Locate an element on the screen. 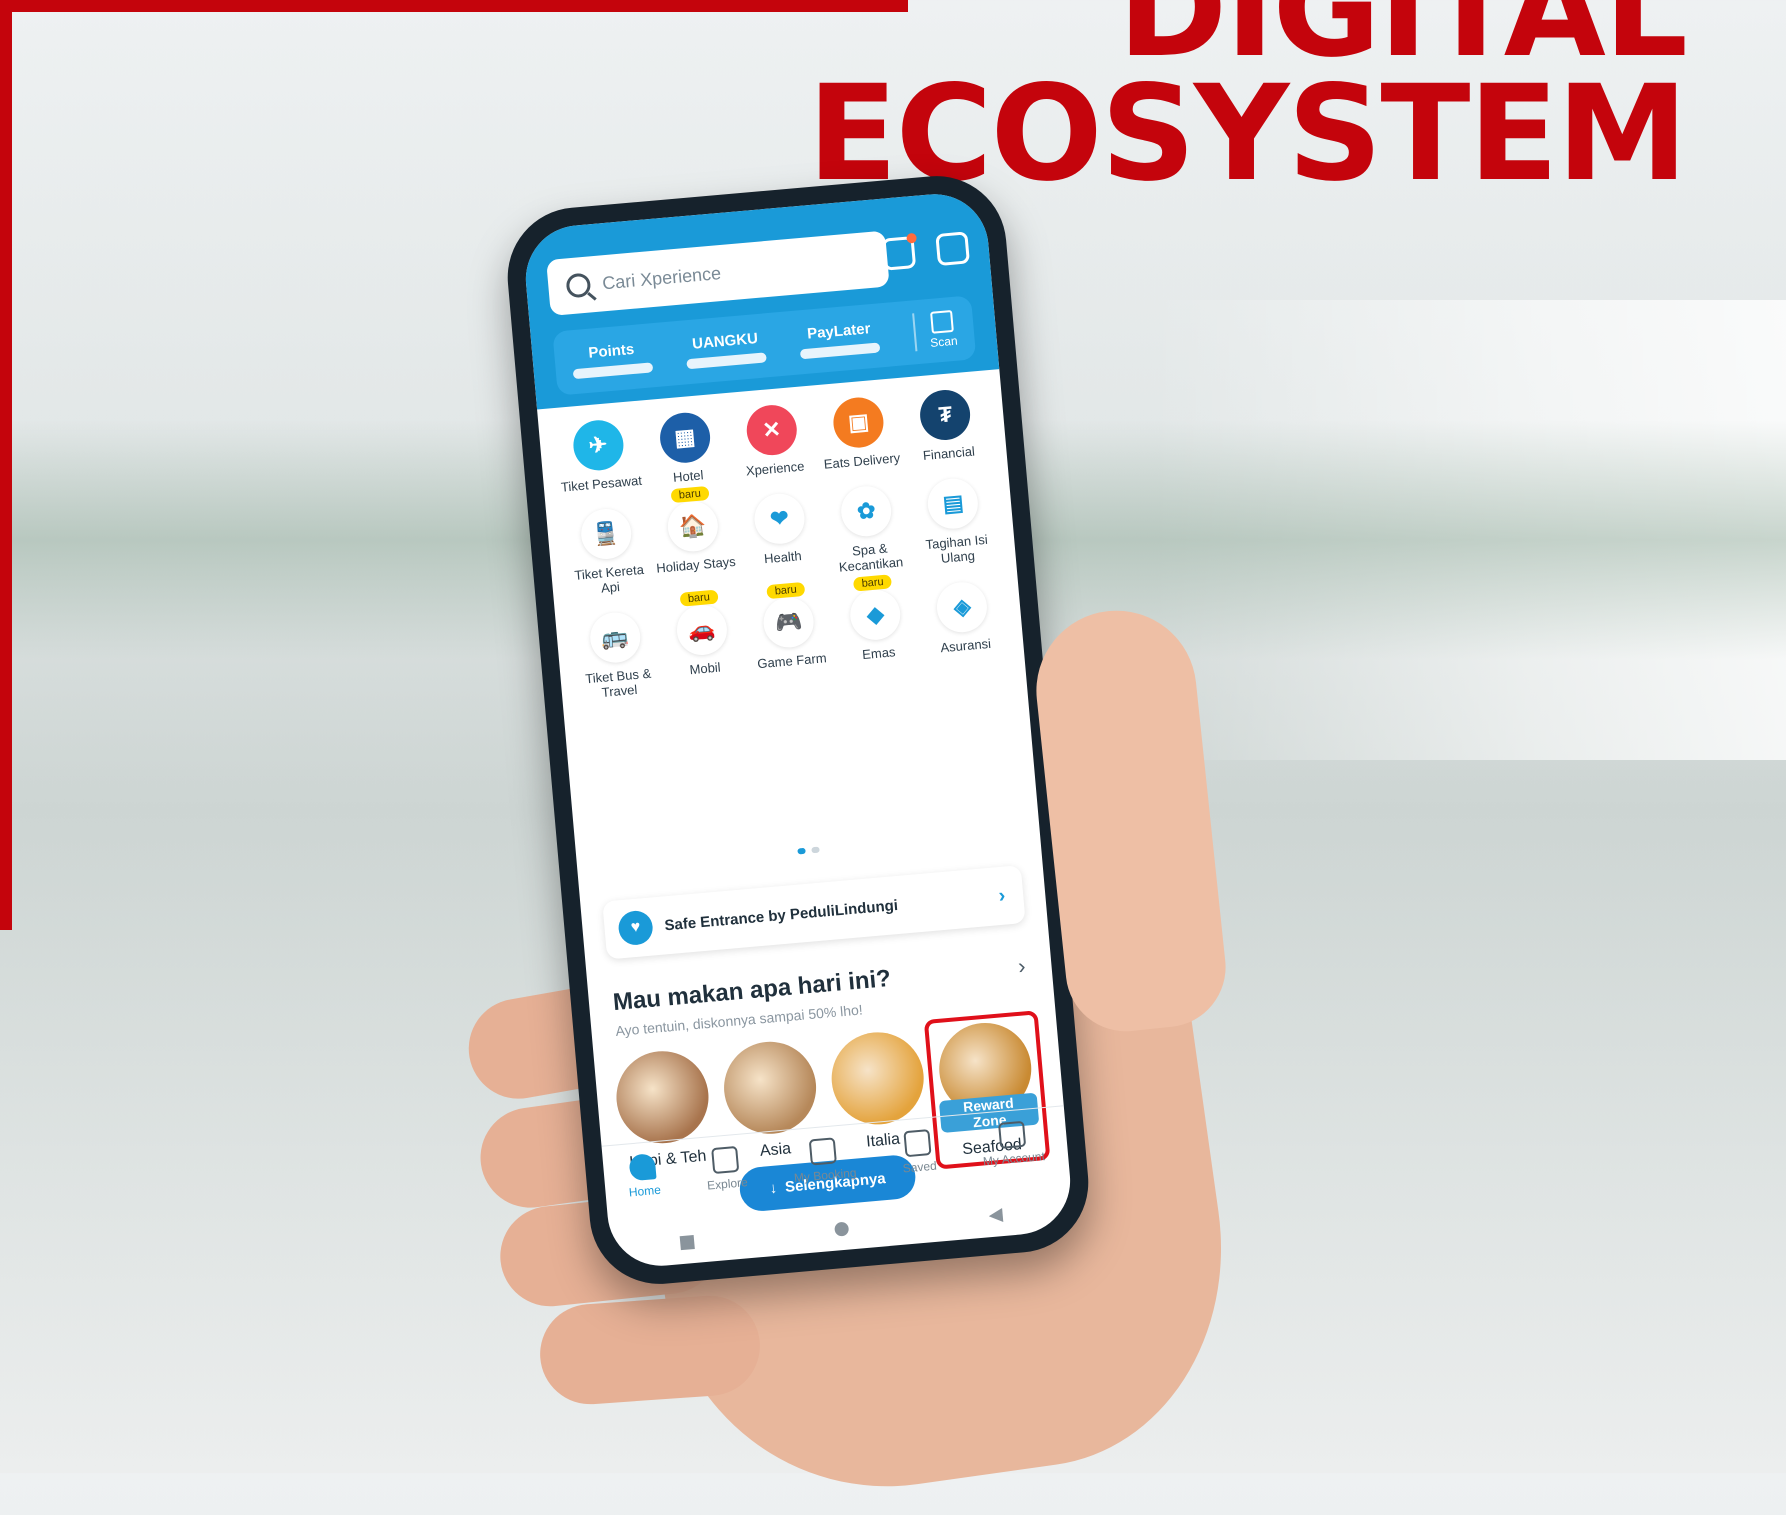  nav-label: My Account is located at coordinates (1014, 1159).